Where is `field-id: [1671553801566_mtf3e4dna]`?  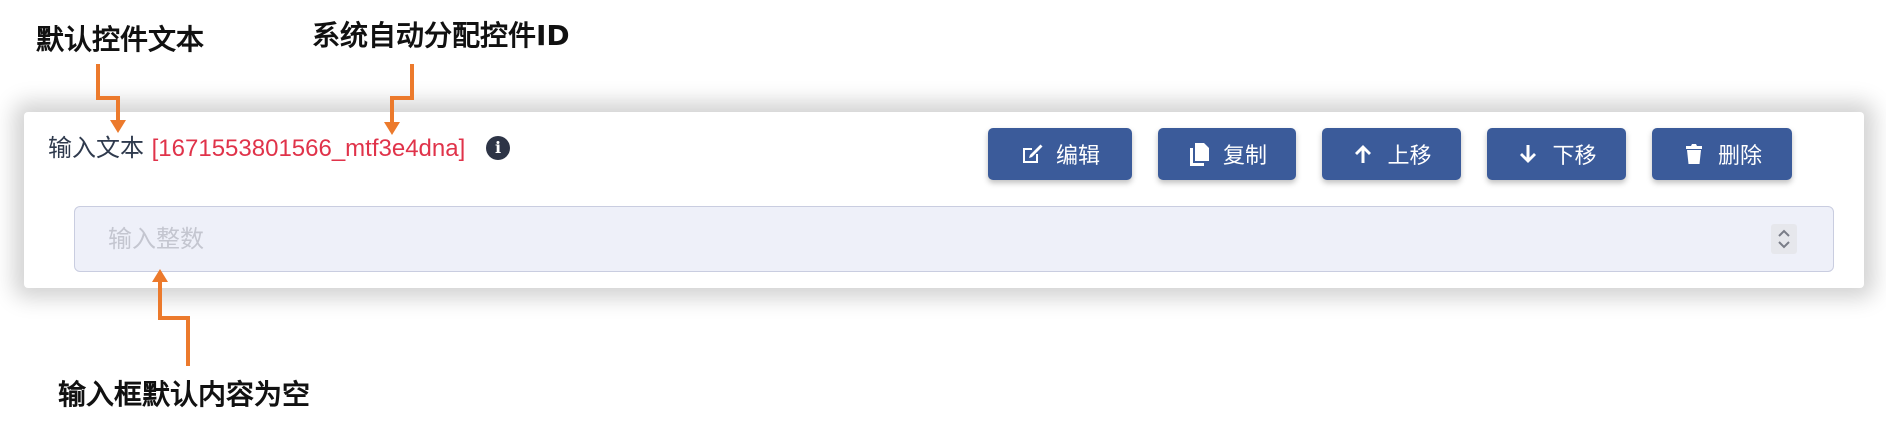 field-id: [1671553801566_mtf3e4dna] is located at coordinates (308, 148).